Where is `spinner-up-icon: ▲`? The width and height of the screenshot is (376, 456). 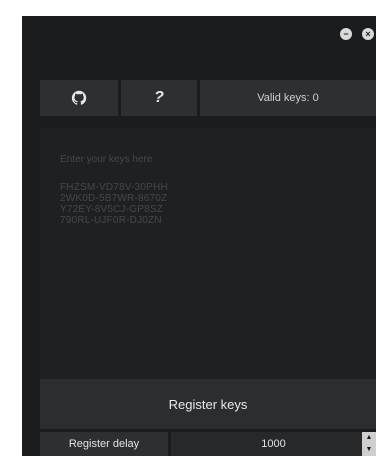
spinner-up-icon: ▲ is located at coordinates (369, 438).